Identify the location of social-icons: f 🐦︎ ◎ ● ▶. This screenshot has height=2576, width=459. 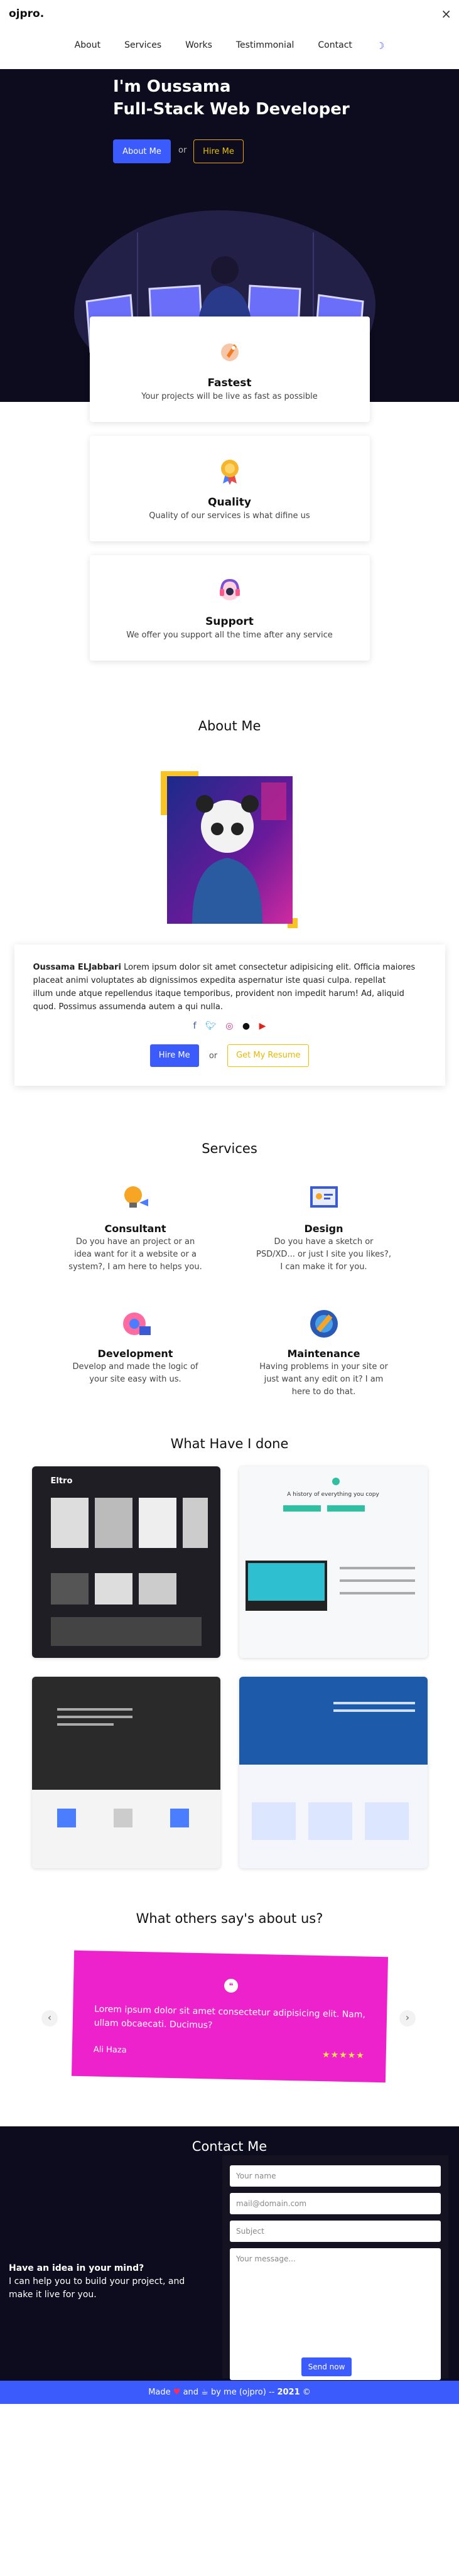
(229, 1026).